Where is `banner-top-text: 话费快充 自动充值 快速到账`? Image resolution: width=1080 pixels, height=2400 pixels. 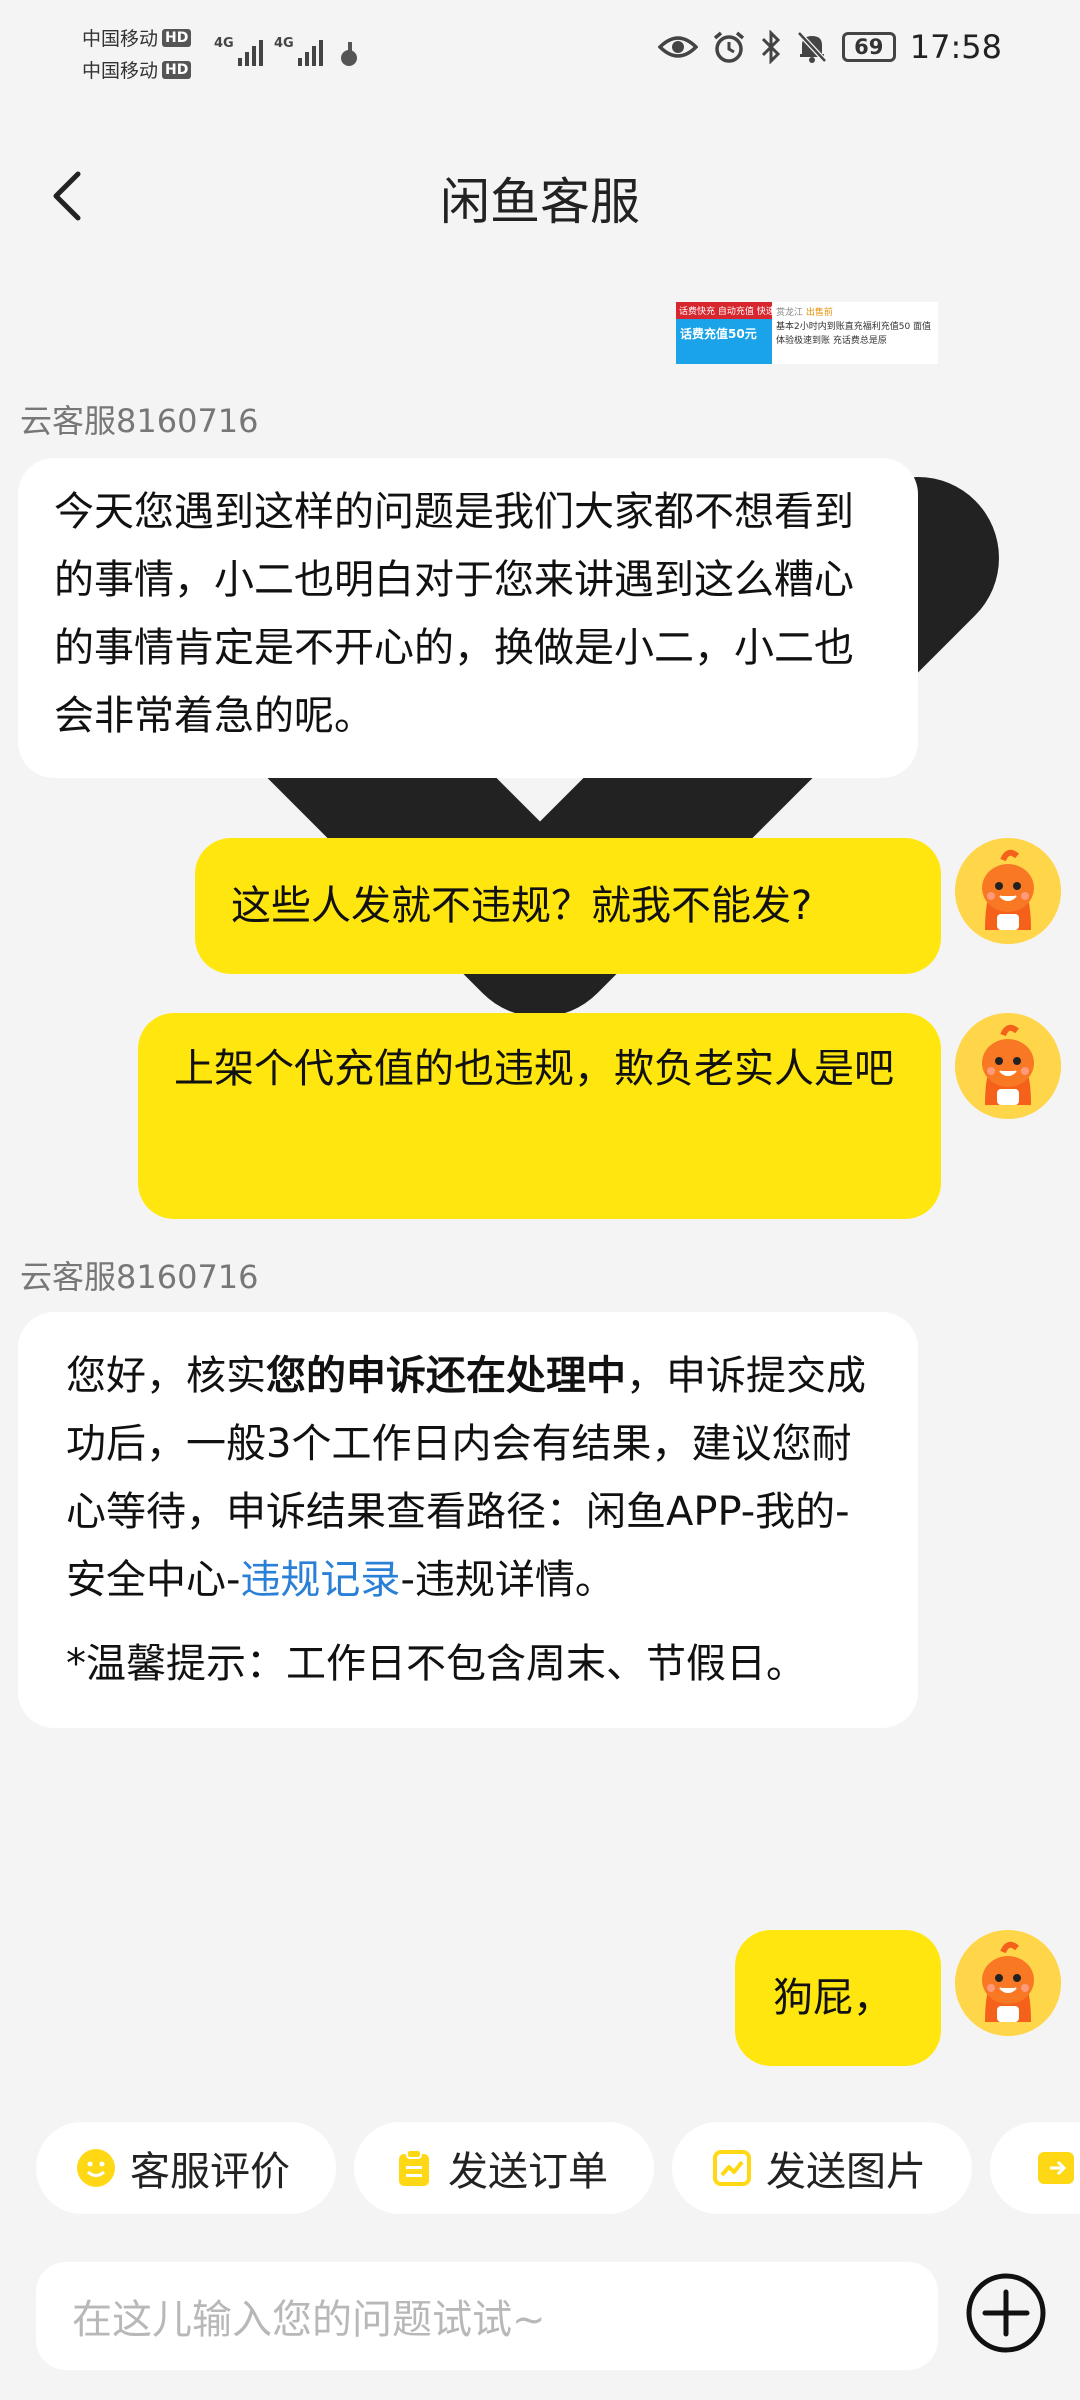
banner-top-text: 话费快充 自动充值 快速到账 is located at coordinates (724, 310).